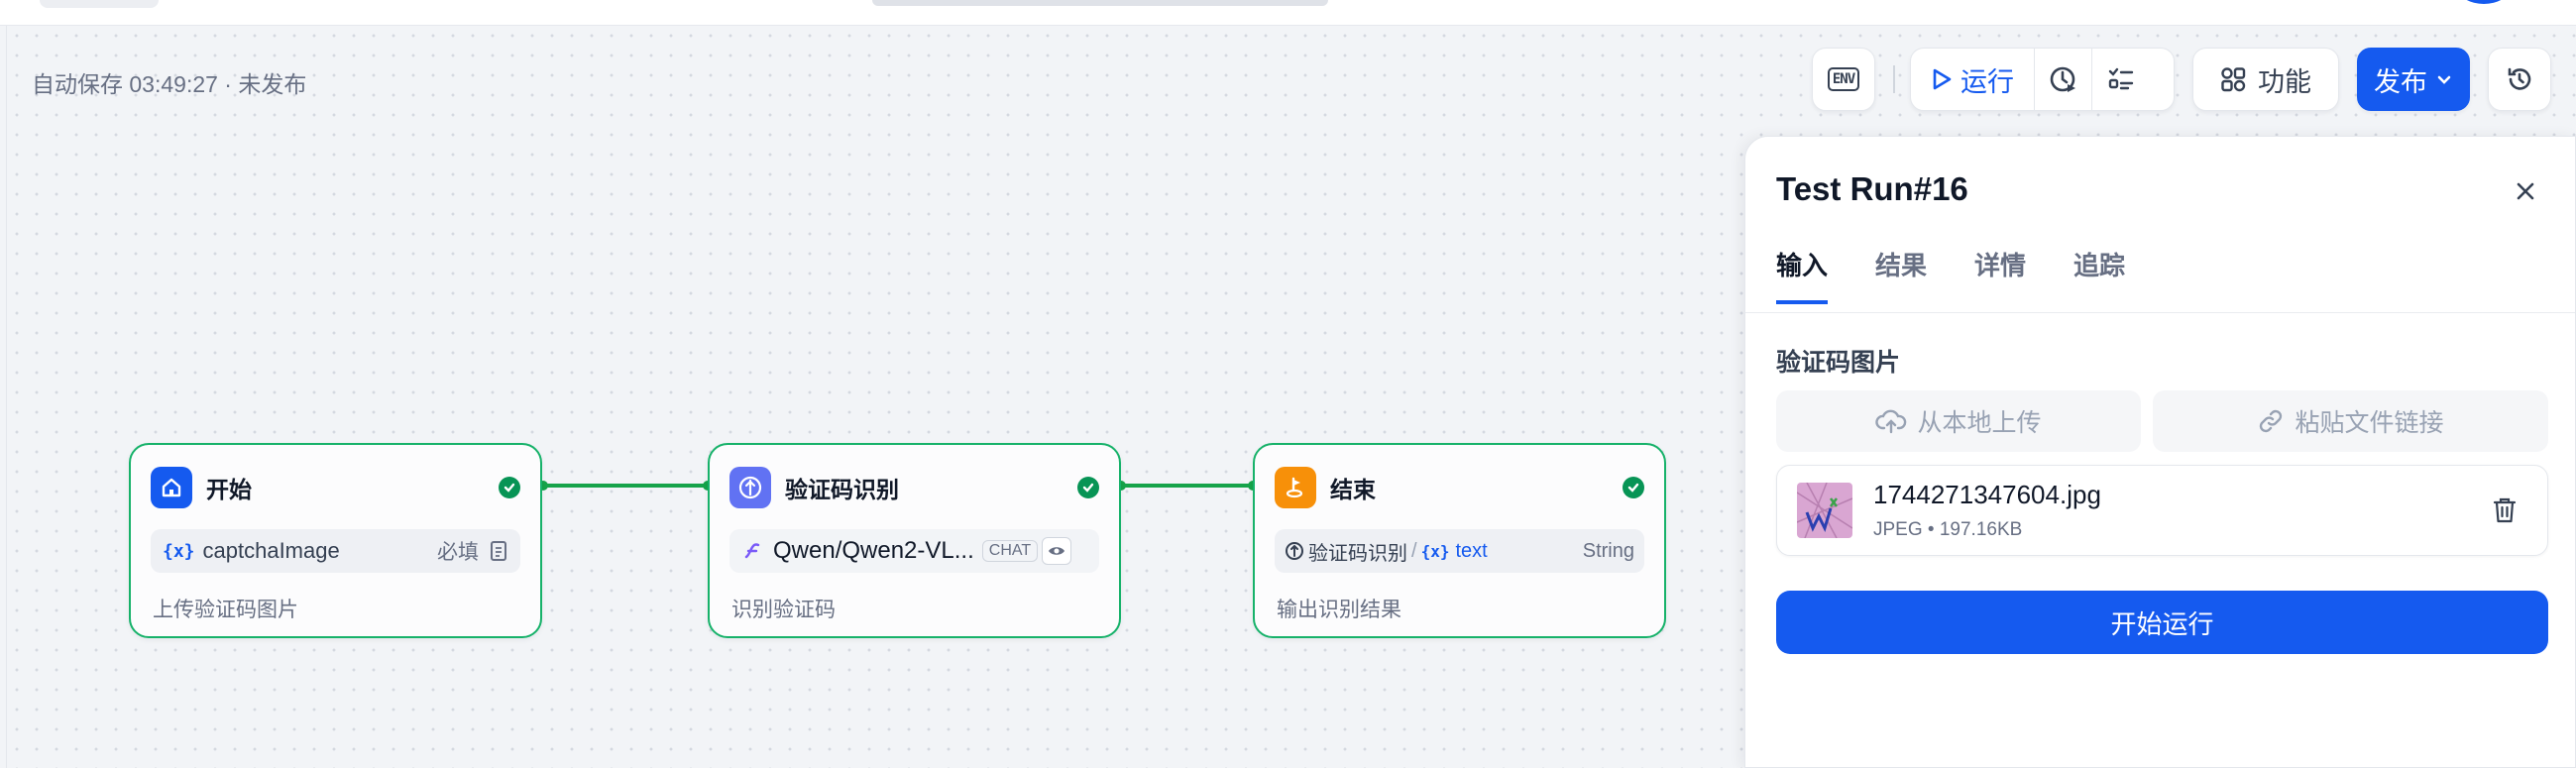 The height and width of the screenshot is (768, 2576). I want to click on clock-play-icon, so click(2062, 79).